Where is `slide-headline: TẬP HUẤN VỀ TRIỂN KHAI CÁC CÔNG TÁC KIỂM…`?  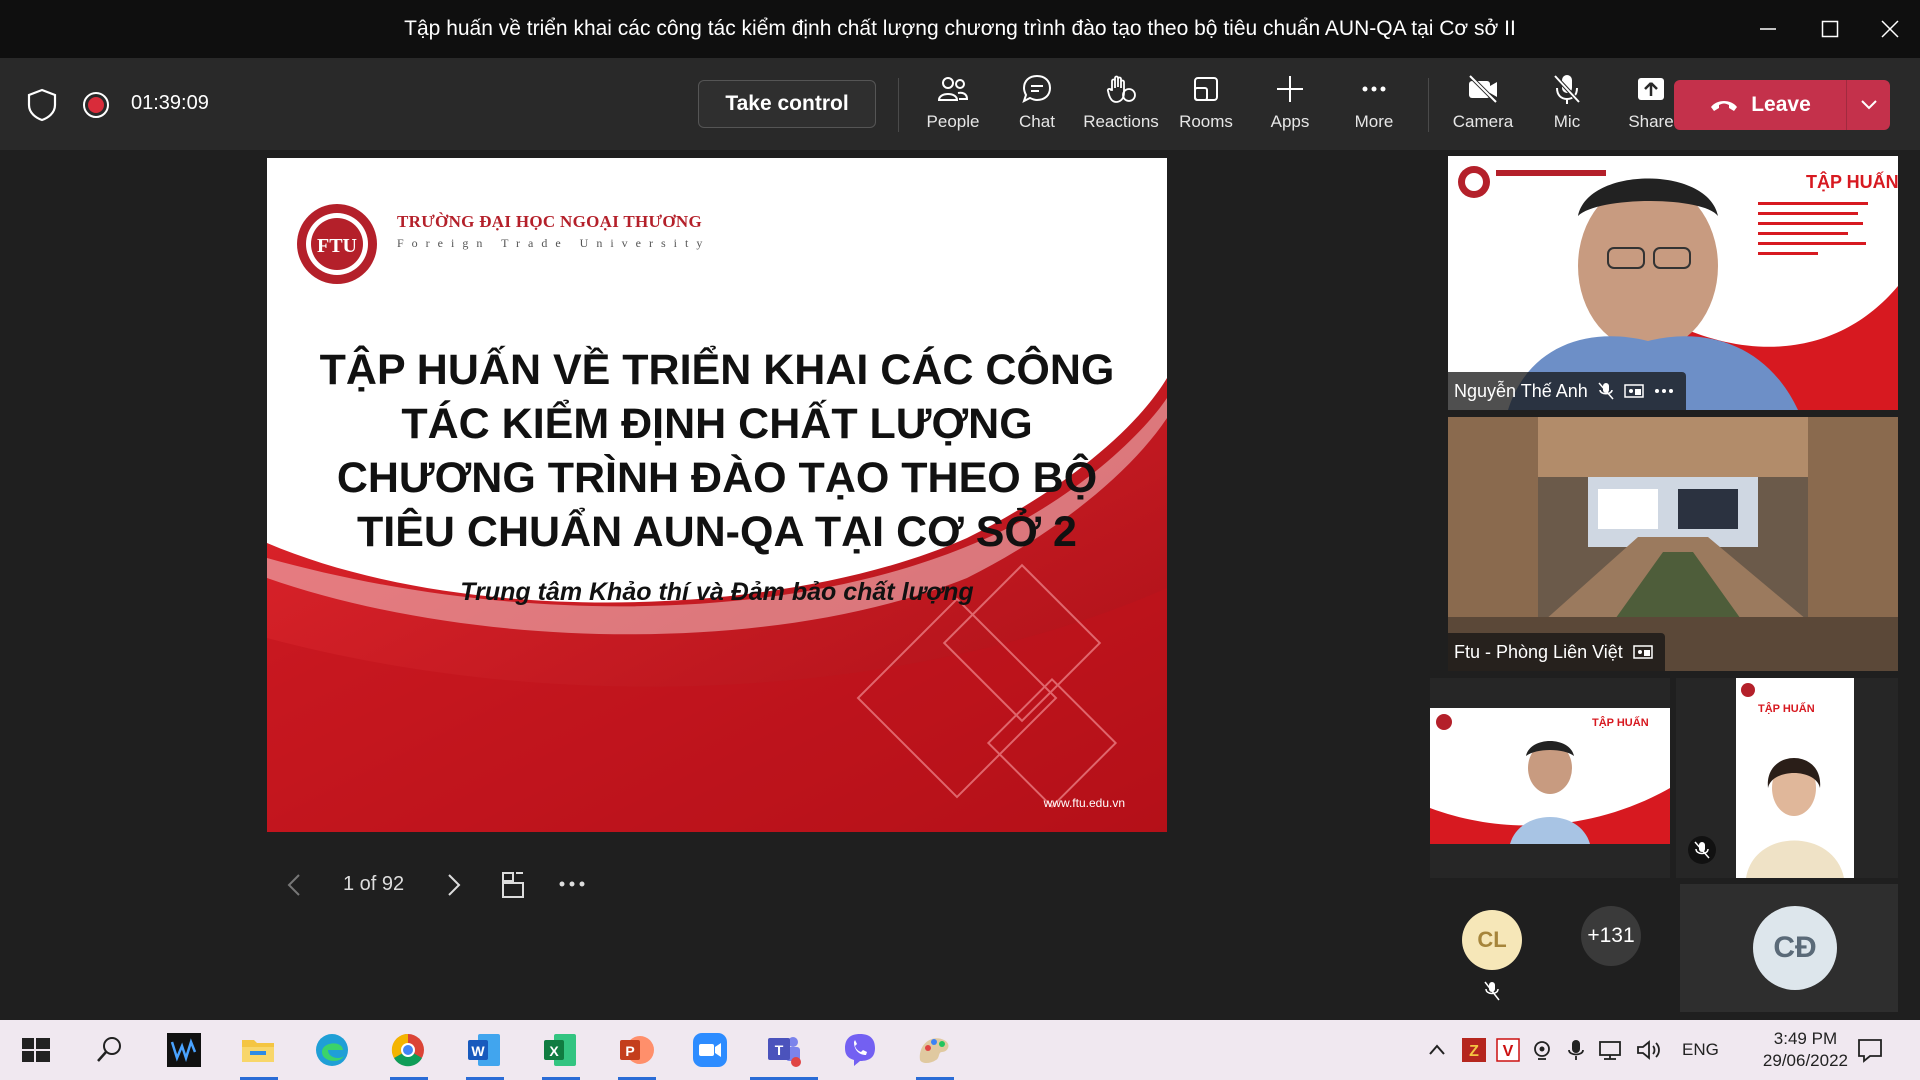
slide-headline: TẬP HUẤN VỀ TRIỂN KHAI CÁC CÔNG TÁC KIỂM… is located at coordinates (717, 451).